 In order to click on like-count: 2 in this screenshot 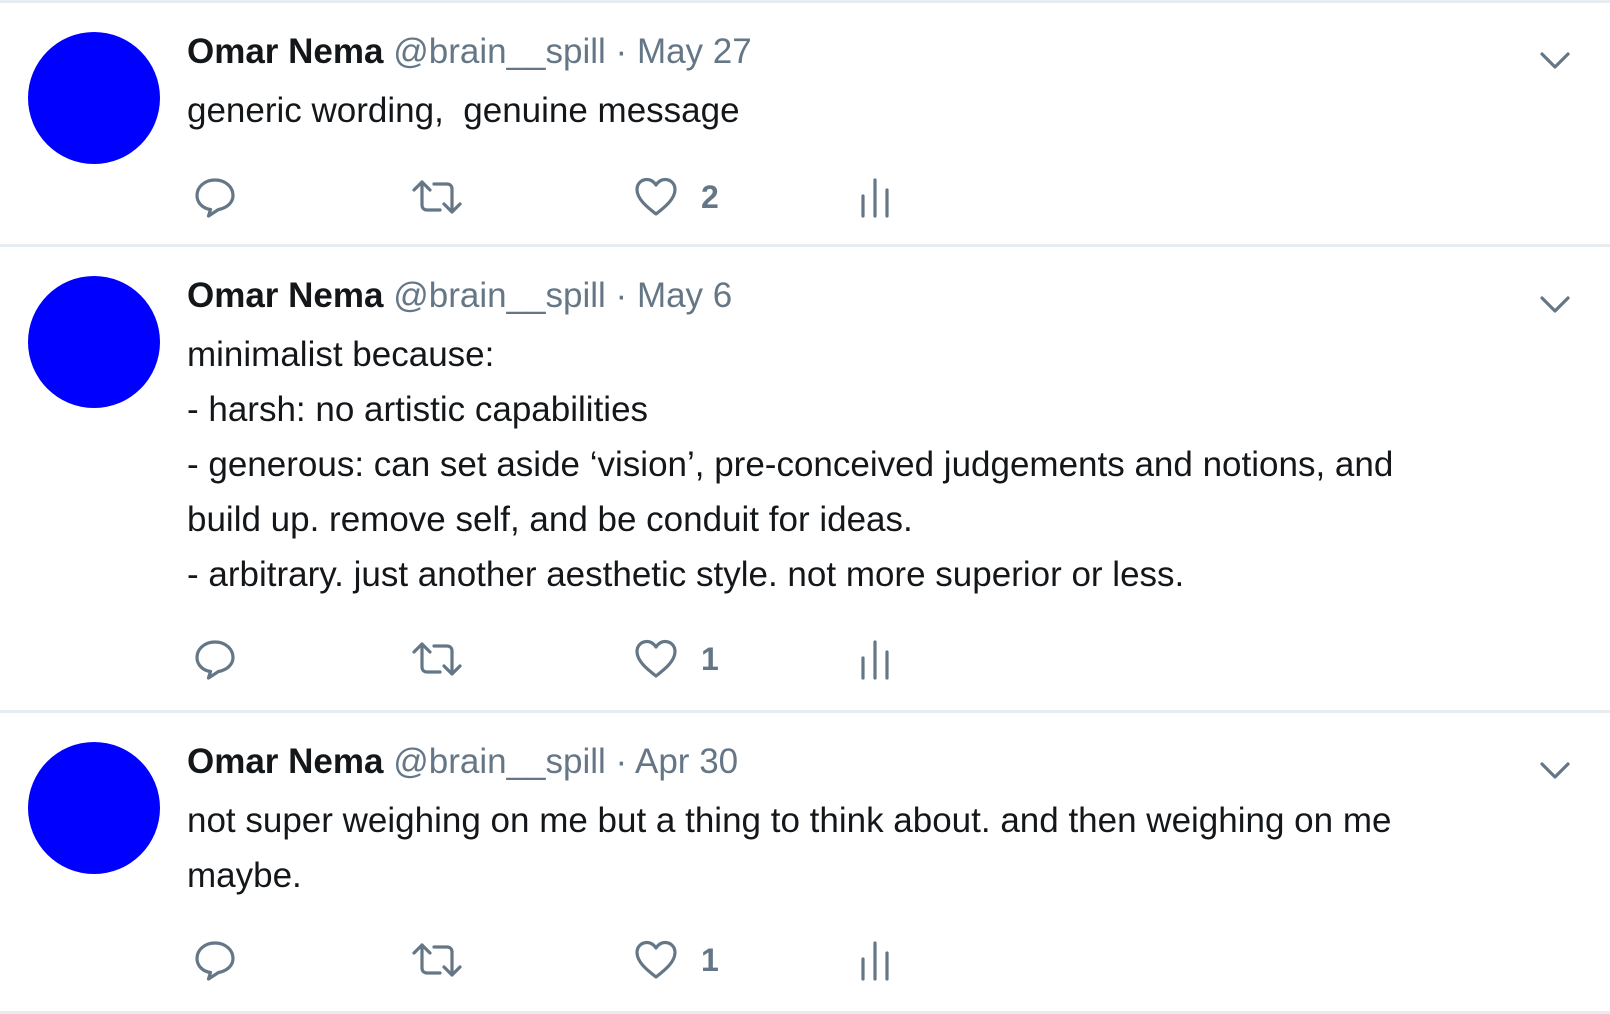, I will do `click(710, 197)`.